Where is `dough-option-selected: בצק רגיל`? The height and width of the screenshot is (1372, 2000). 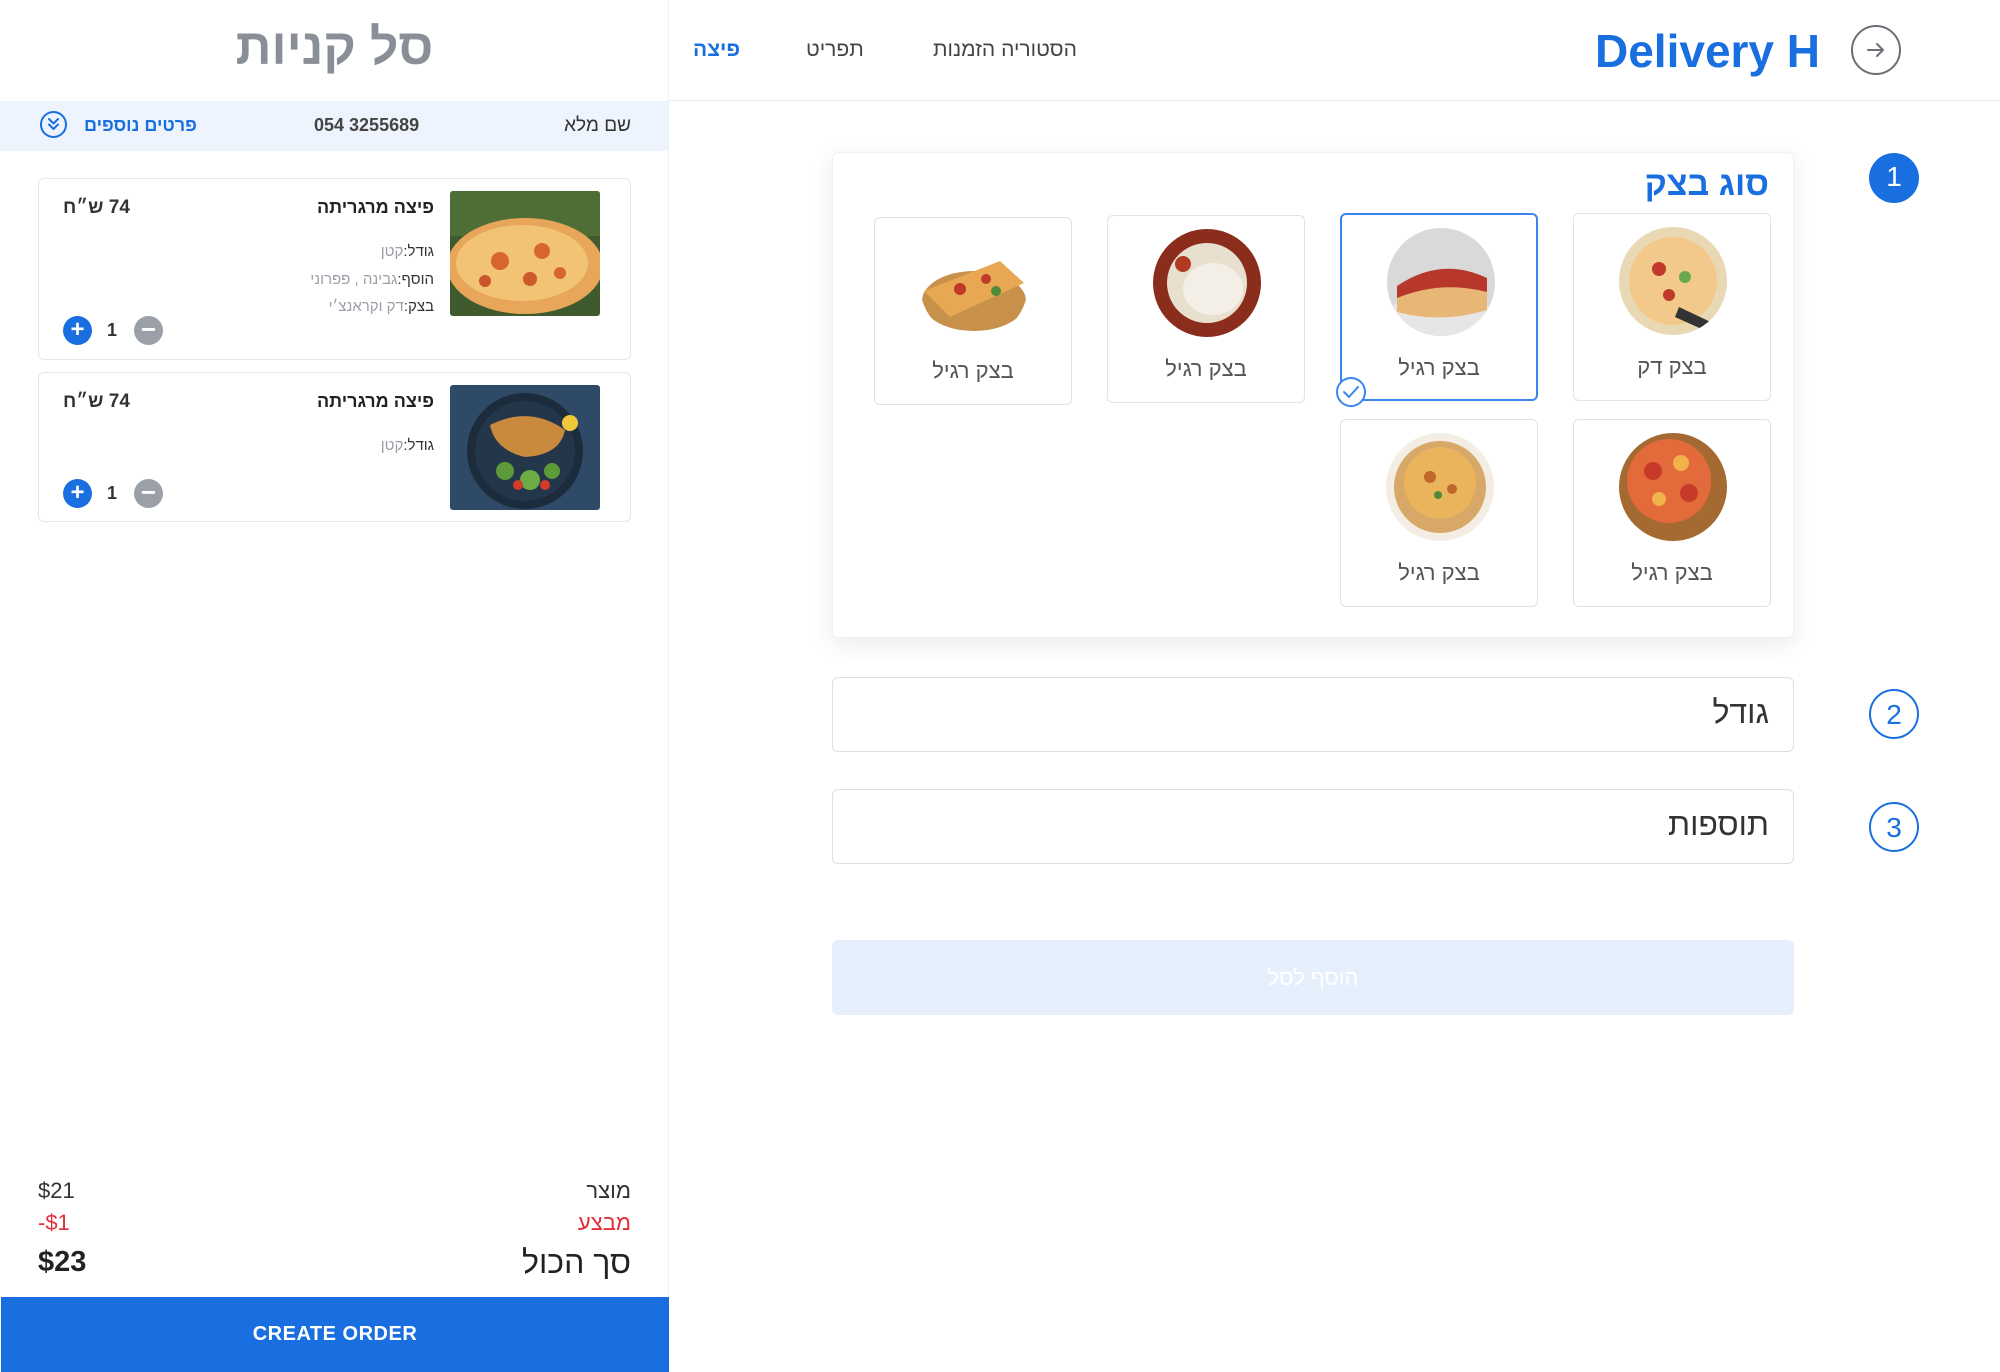
dough-option-selected: בצק רגיל is located at coordinates (1437, 310).